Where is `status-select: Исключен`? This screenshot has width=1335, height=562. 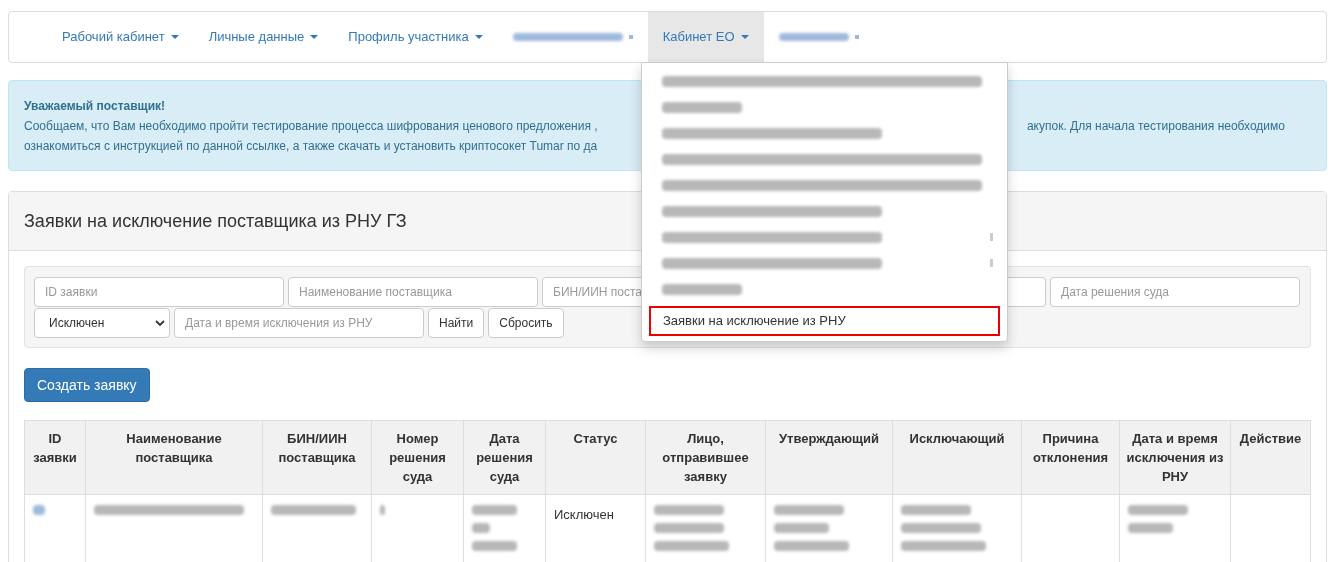 status-select: Исключен is located at coordinates (102, 323).